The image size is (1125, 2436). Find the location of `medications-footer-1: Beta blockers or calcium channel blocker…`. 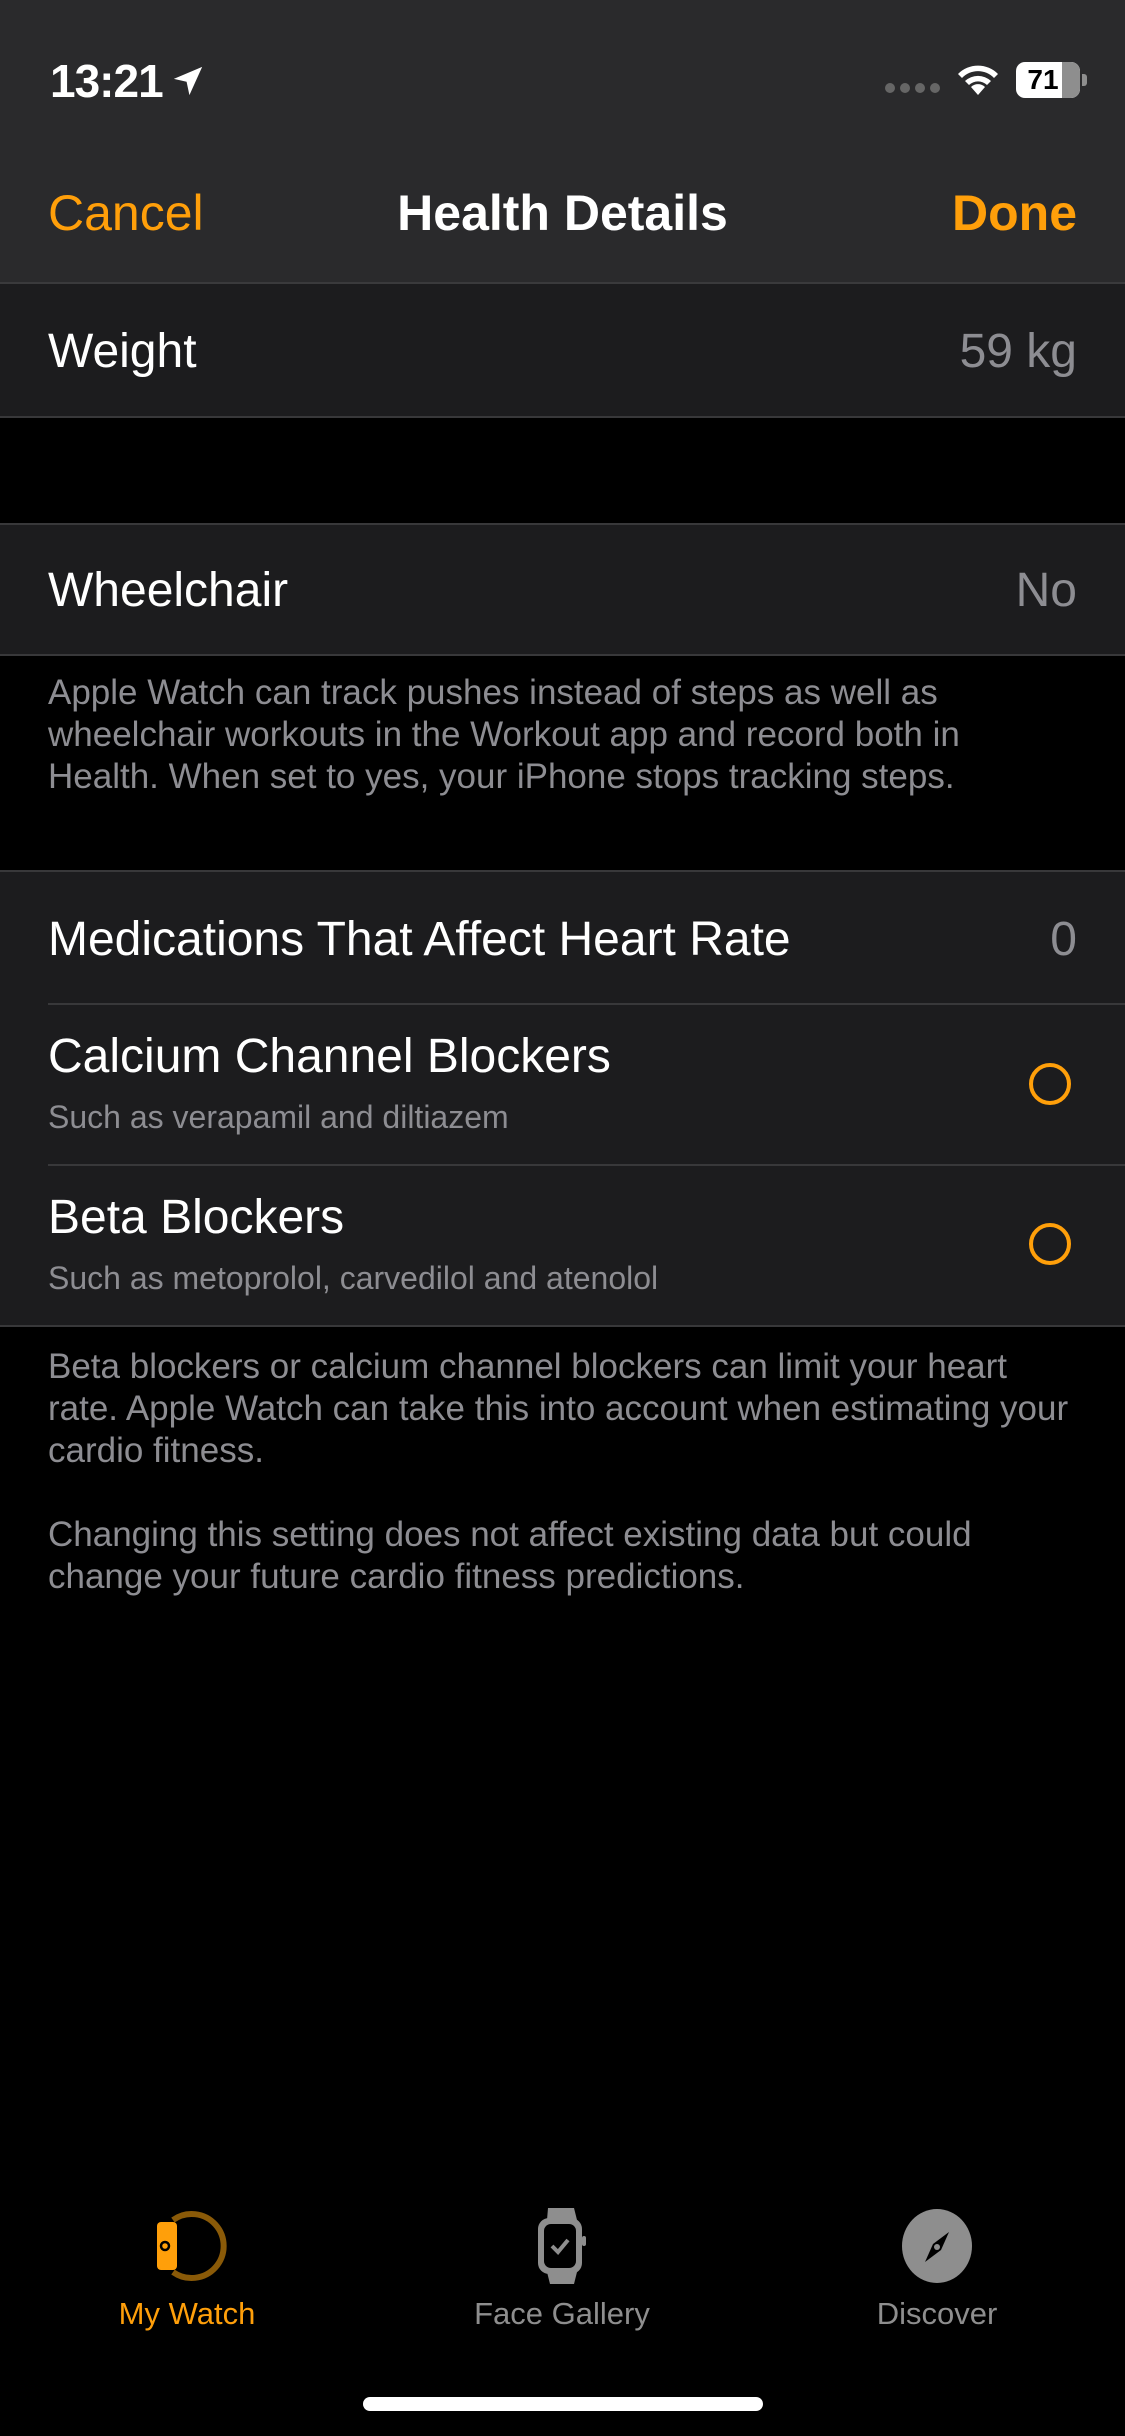

medications-footer-1: Beta blockers or calcium channel blocker… is located at coordinates (558, 1408).